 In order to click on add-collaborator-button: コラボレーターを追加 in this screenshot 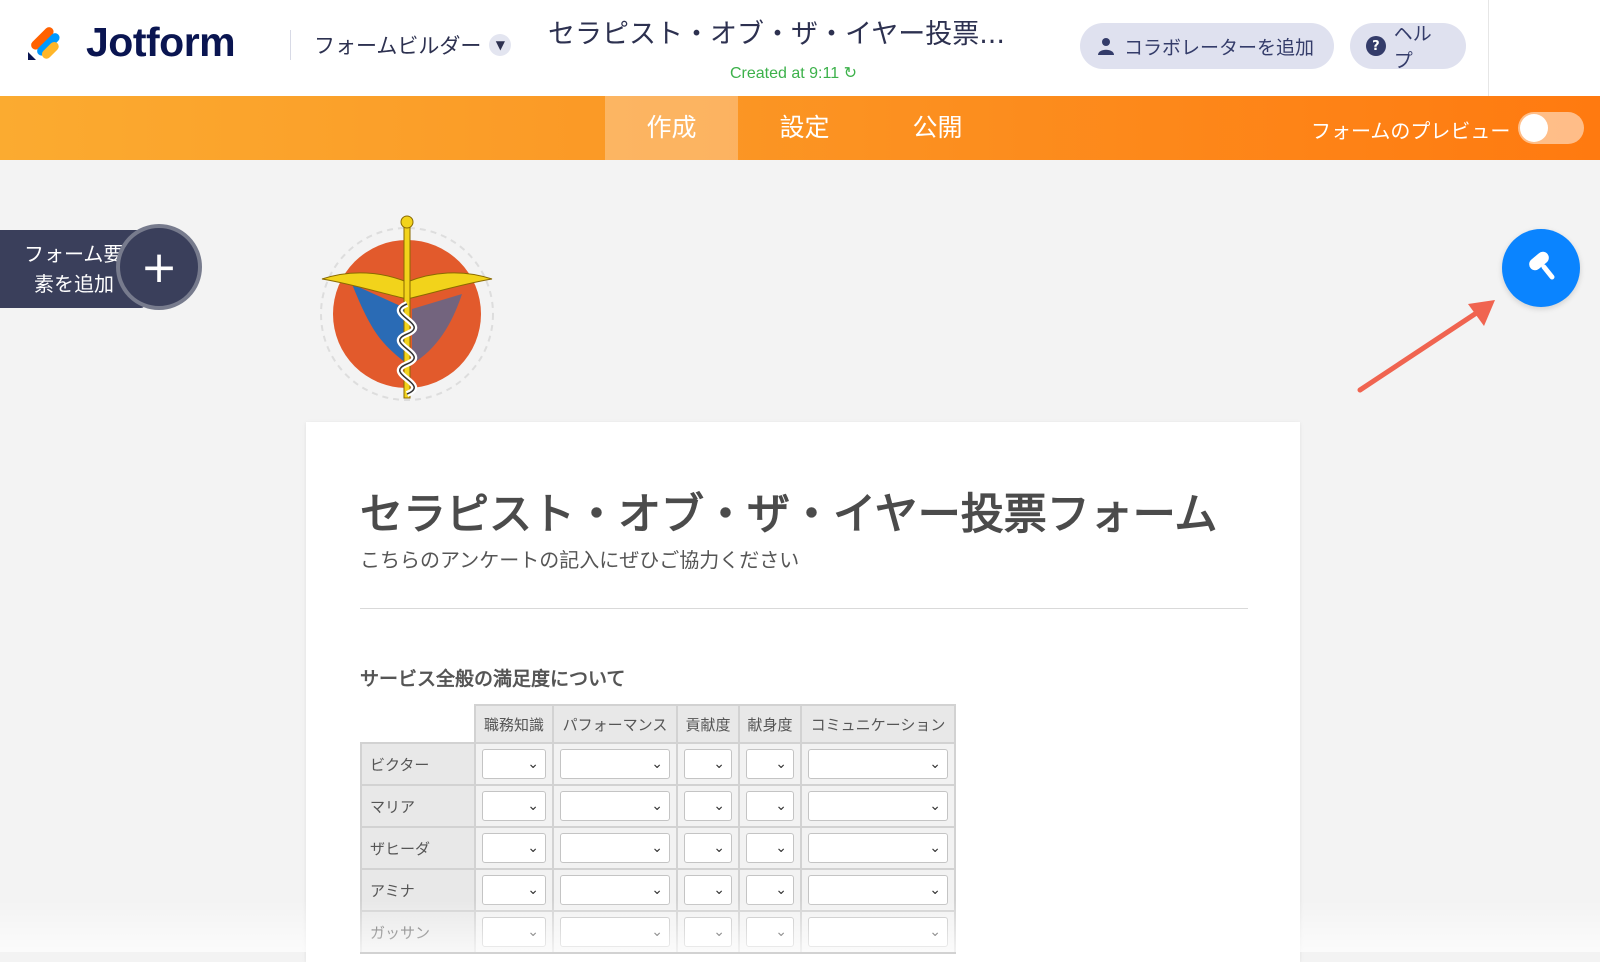, I will do `click(1207, 46)`.